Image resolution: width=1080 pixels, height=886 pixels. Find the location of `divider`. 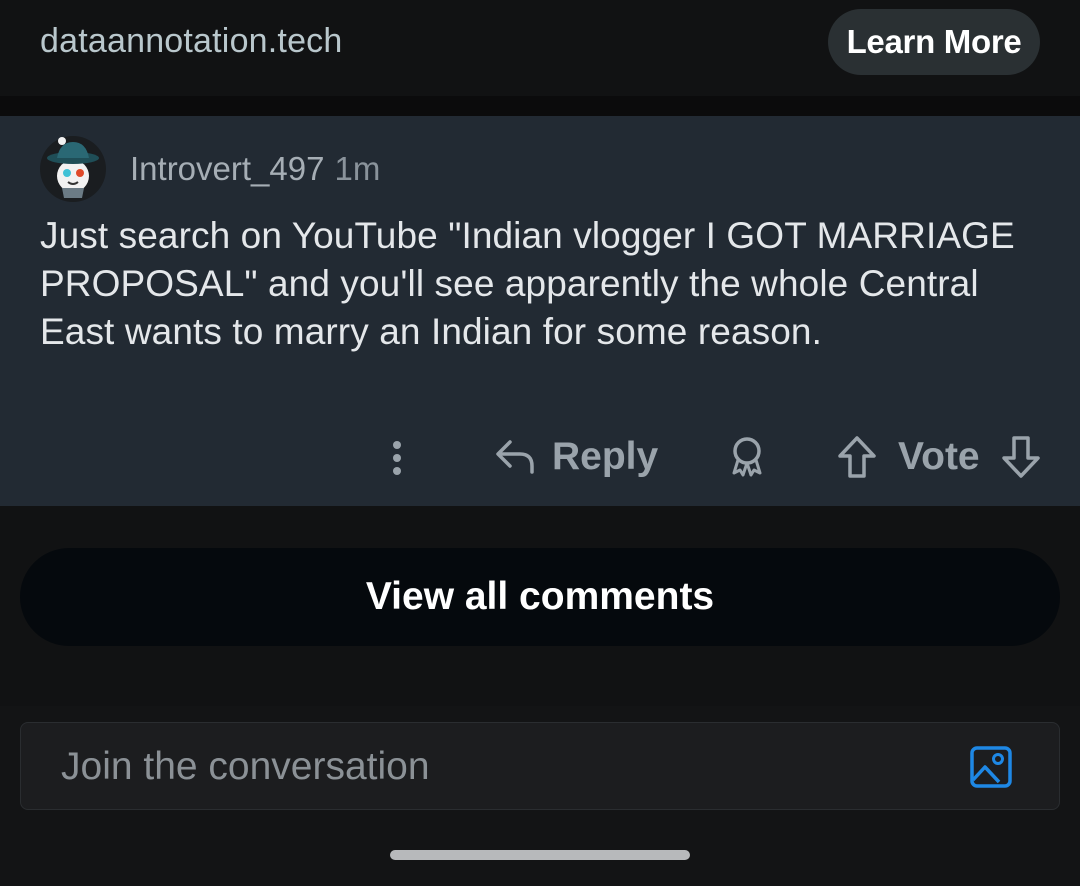

divider is located at coordinates (540, 106).